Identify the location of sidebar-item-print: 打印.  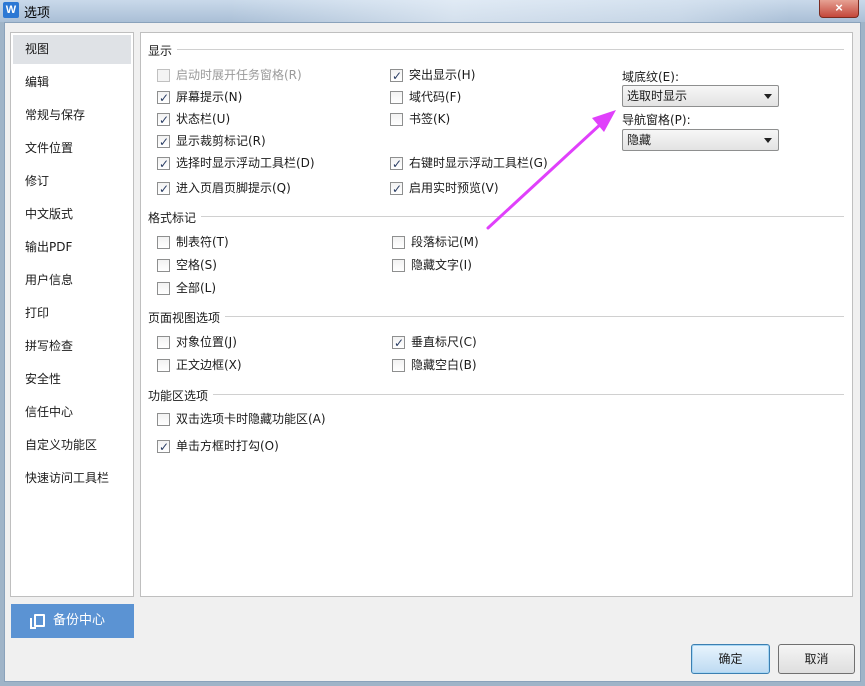
(72, 313).